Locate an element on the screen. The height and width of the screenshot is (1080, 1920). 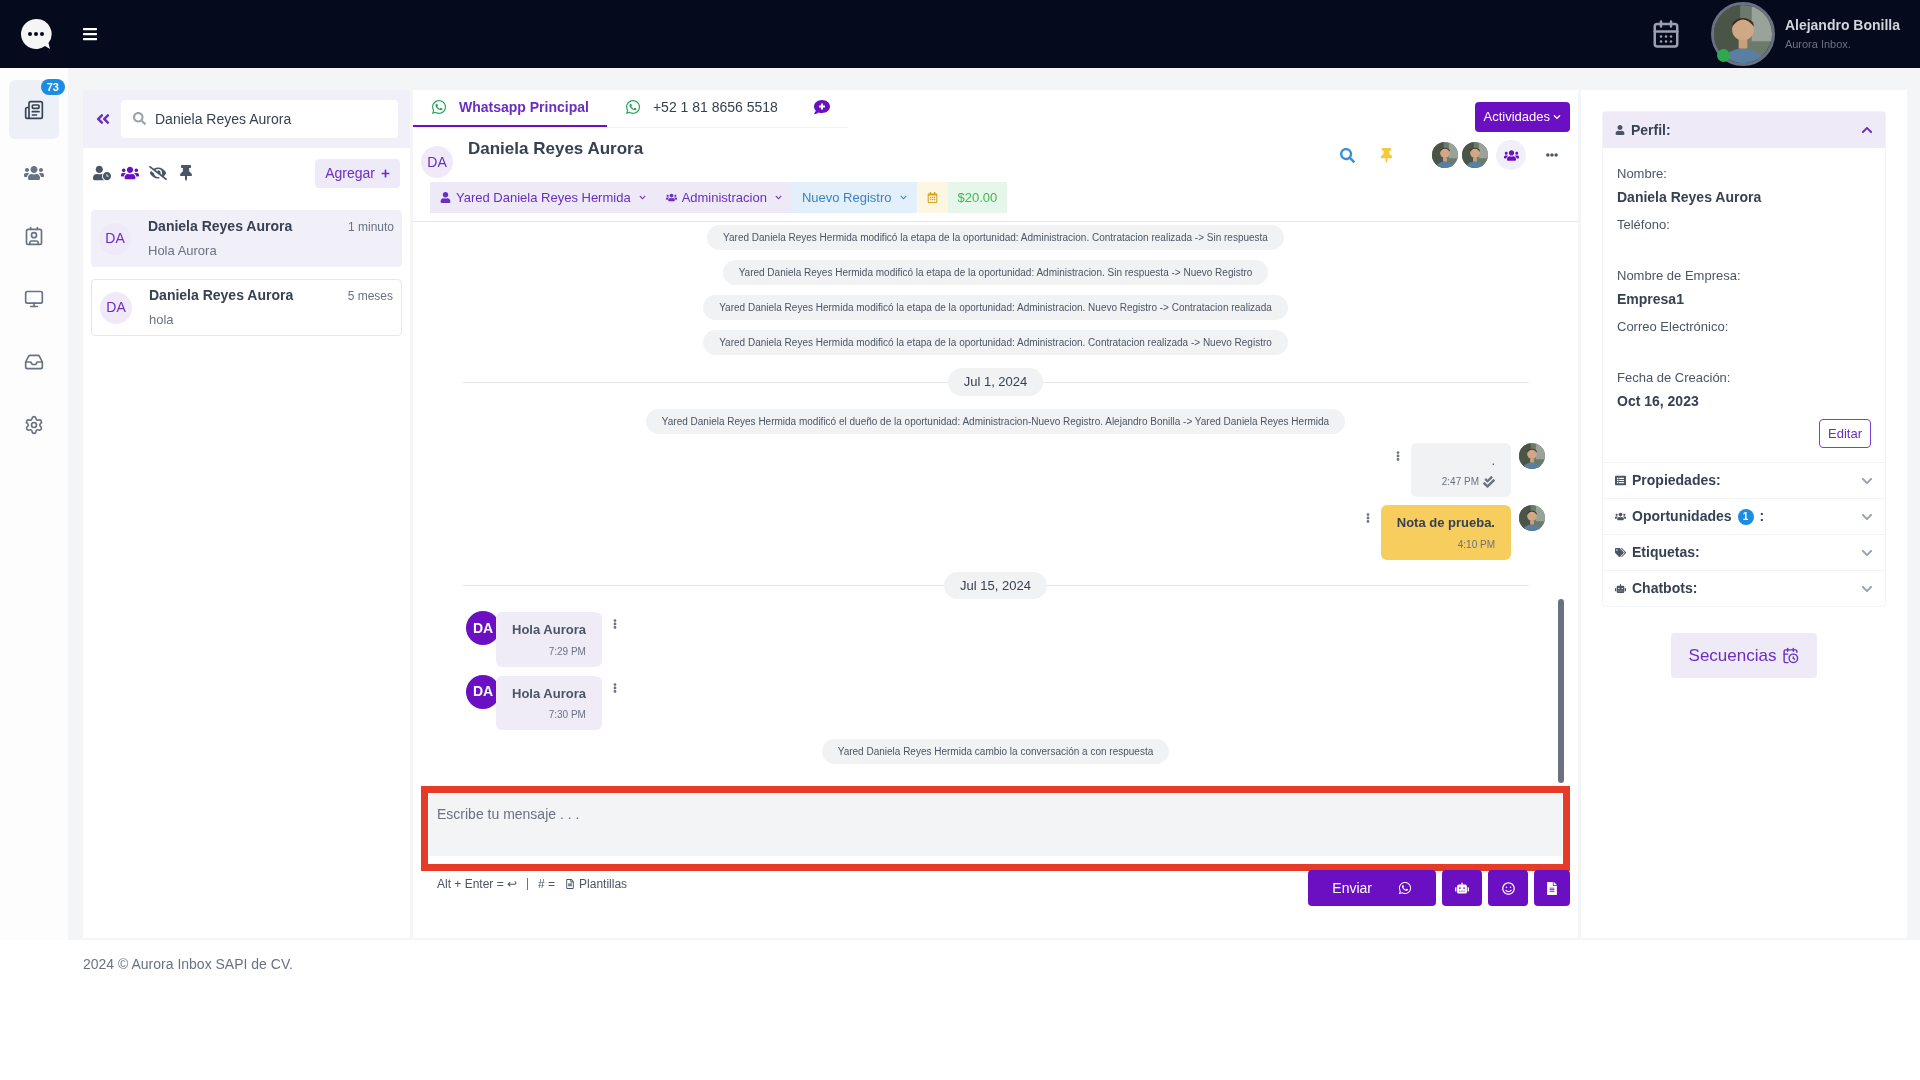
section-title: Etiquetas: is located at coordinates (1666, 552).